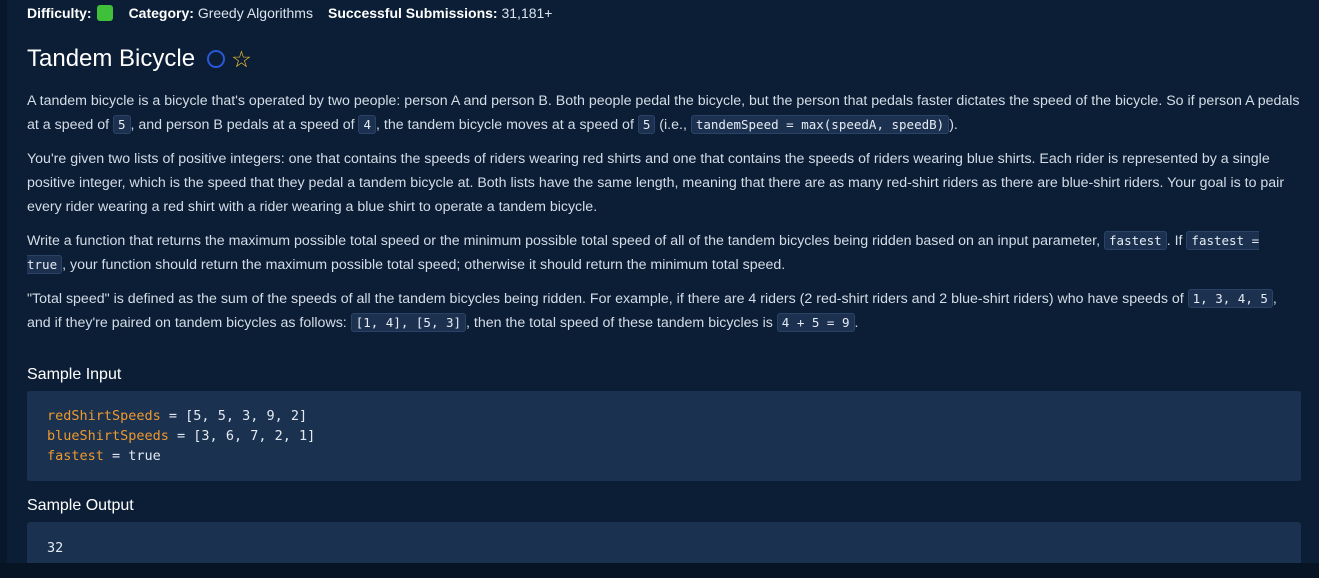  I want to click on text: (i.e.,, so click(673, 125).